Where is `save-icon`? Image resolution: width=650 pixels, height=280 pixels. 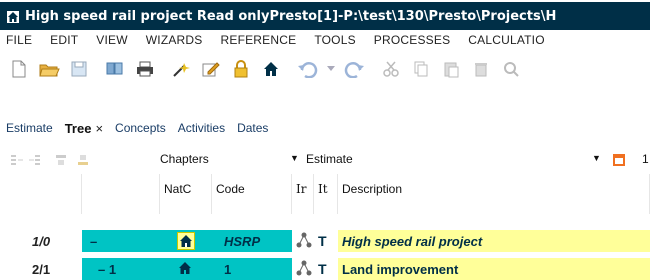 save-icon is located at coordinates (79, 69).